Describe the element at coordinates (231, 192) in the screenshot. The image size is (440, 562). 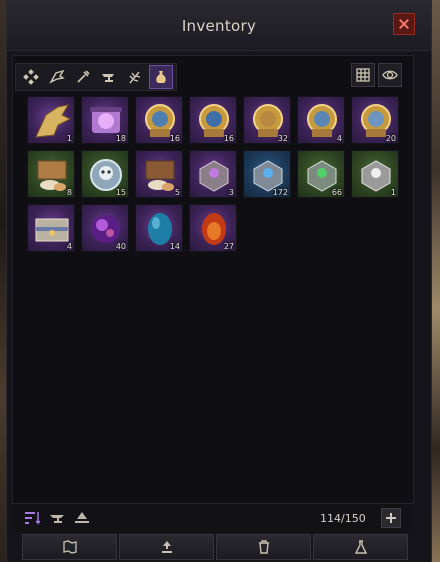
I see `item-quantity: 3` at that location.